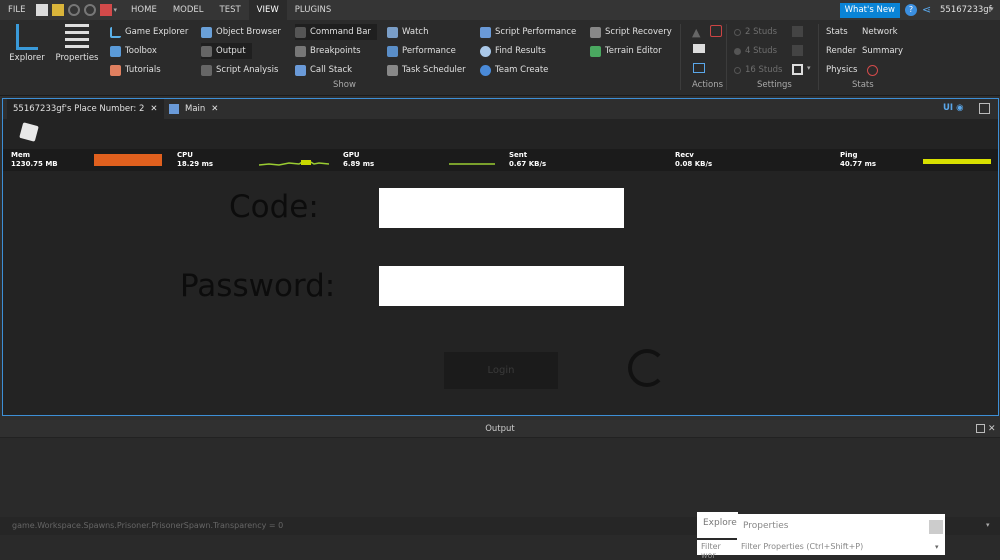 This screenshot has height=560, width=1000. What do you see at coordinates (595, 51) in the screenshot?
I see `terrain-editor-icon` at bounding box center [595, 51].